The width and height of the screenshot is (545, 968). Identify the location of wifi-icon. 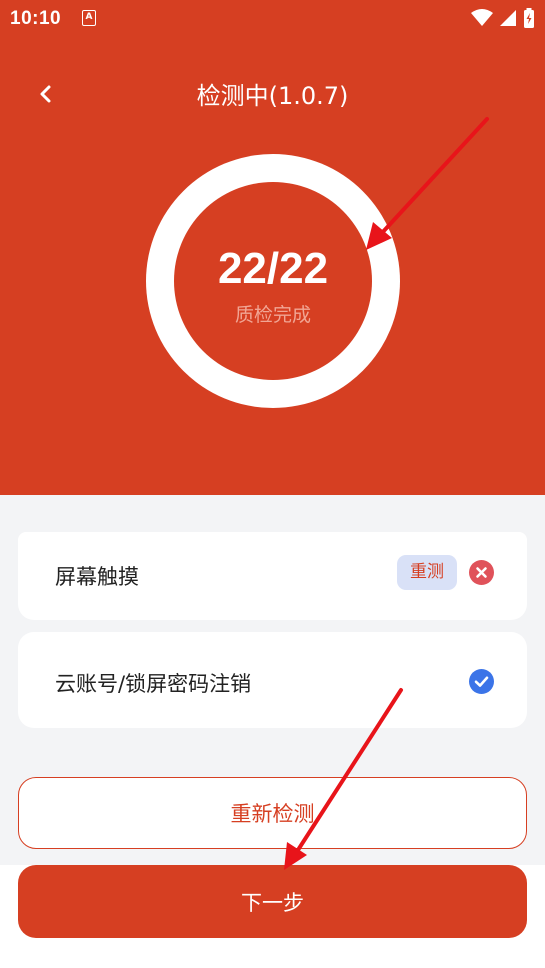
(482, 17).